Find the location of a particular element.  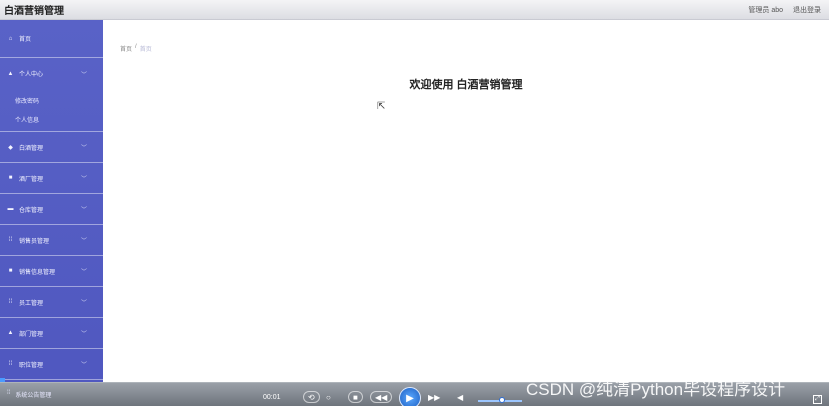

breadcrumb-root: 首页 is located at coordinates (126, 48).